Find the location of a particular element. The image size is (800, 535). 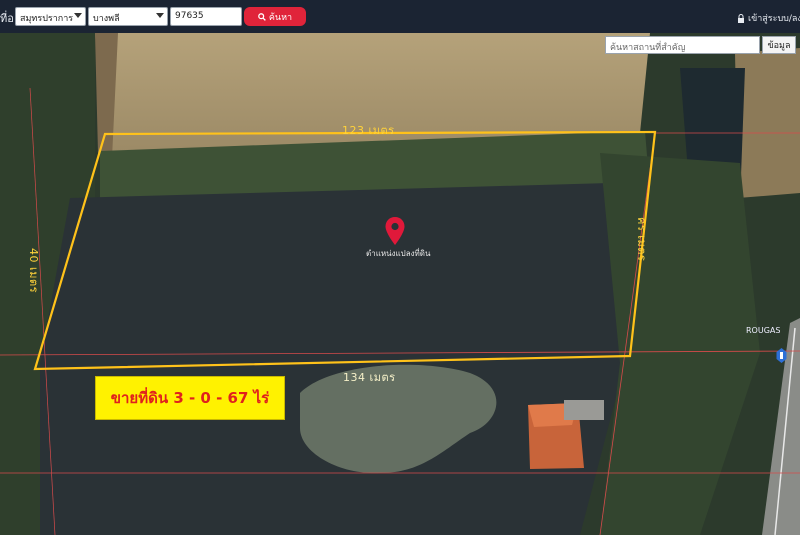

place-search-button: ข้อมูล is located at coordinates (779, 45).